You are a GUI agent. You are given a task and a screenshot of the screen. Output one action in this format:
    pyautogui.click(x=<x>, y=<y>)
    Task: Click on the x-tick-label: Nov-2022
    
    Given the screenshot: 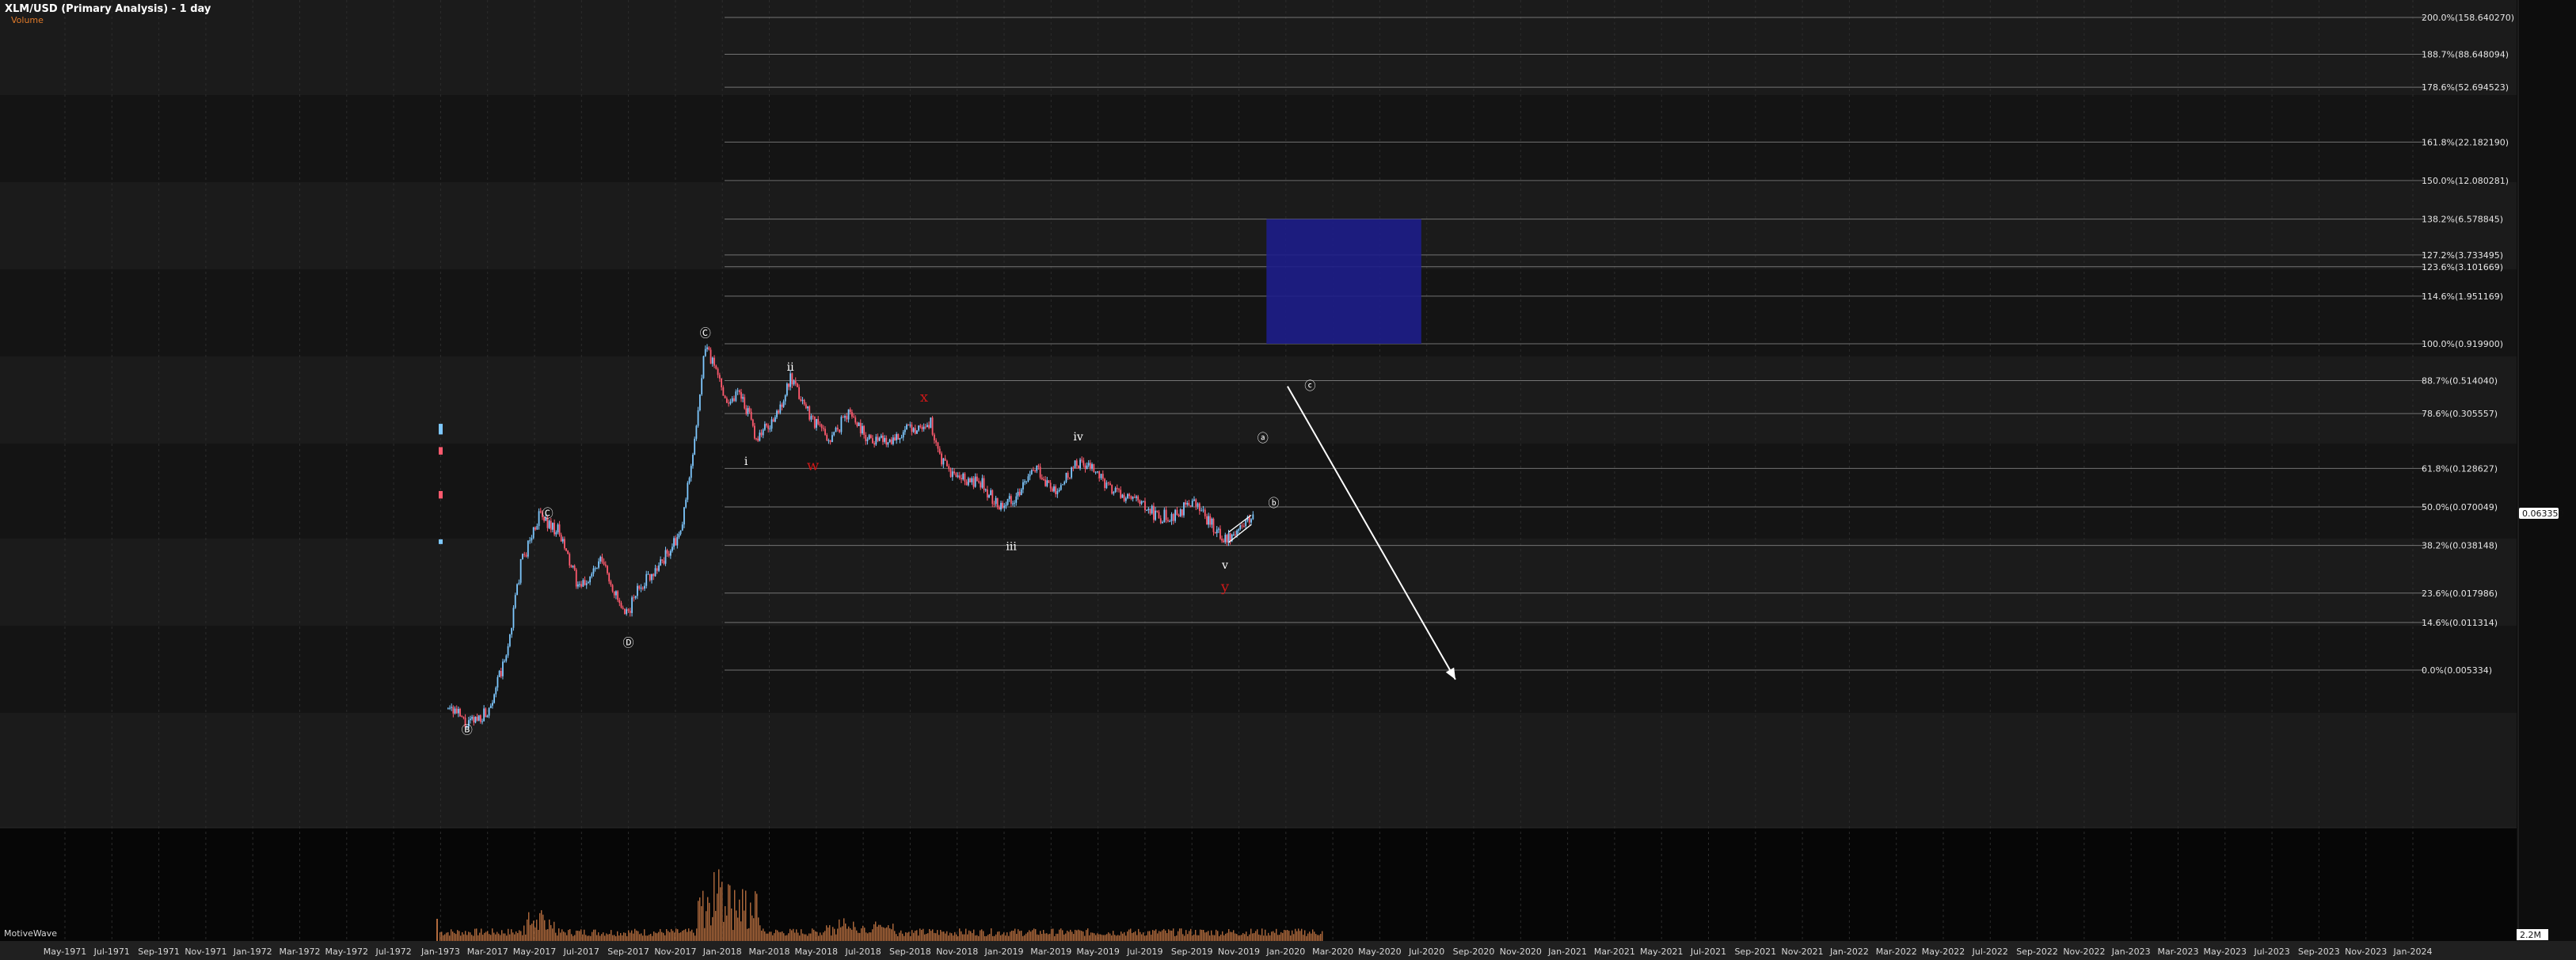 What is the action you would take?
    pyautogui.click(x=2084, y=952)
    